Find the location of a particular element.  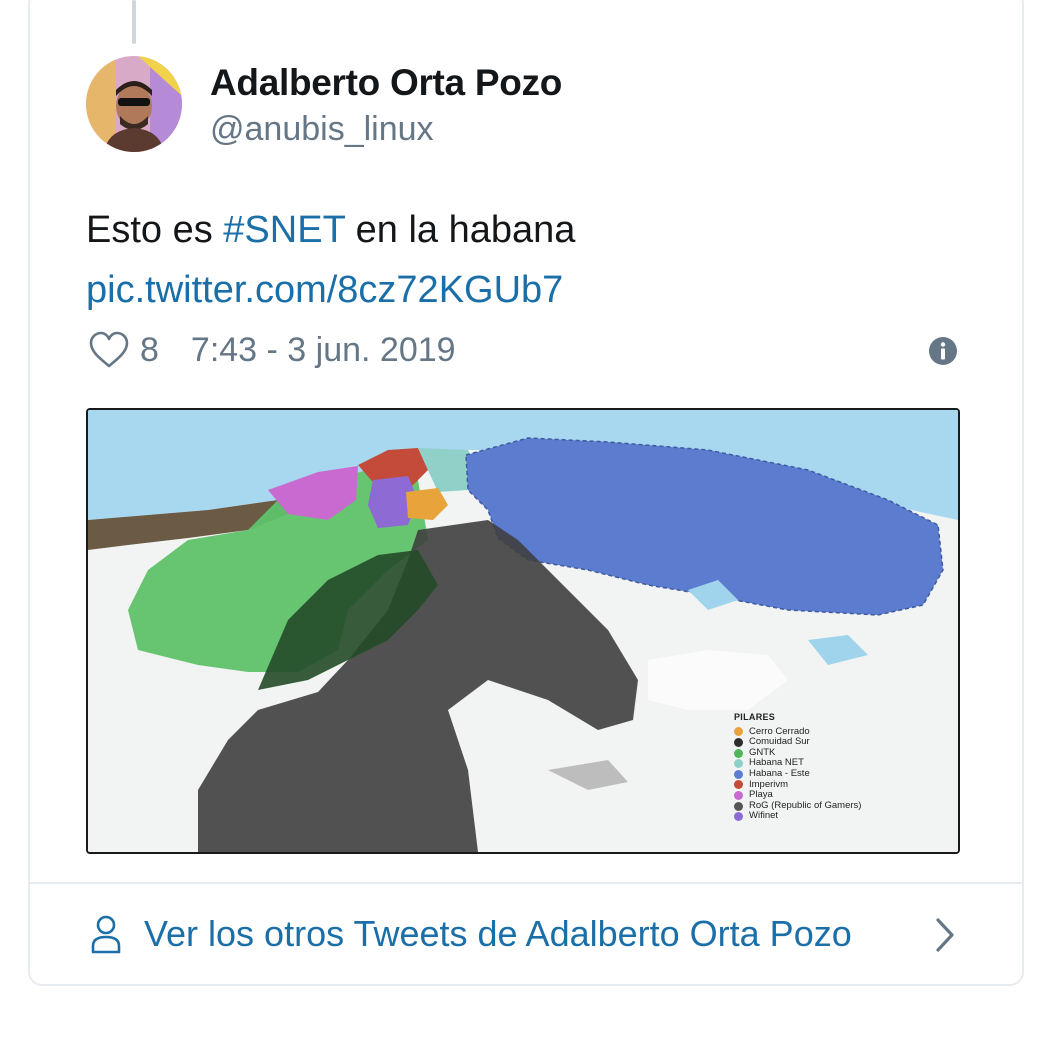

tweet-meta: 8 7:43 - 3 jun. 2019 is located at coordinates (272, 350).